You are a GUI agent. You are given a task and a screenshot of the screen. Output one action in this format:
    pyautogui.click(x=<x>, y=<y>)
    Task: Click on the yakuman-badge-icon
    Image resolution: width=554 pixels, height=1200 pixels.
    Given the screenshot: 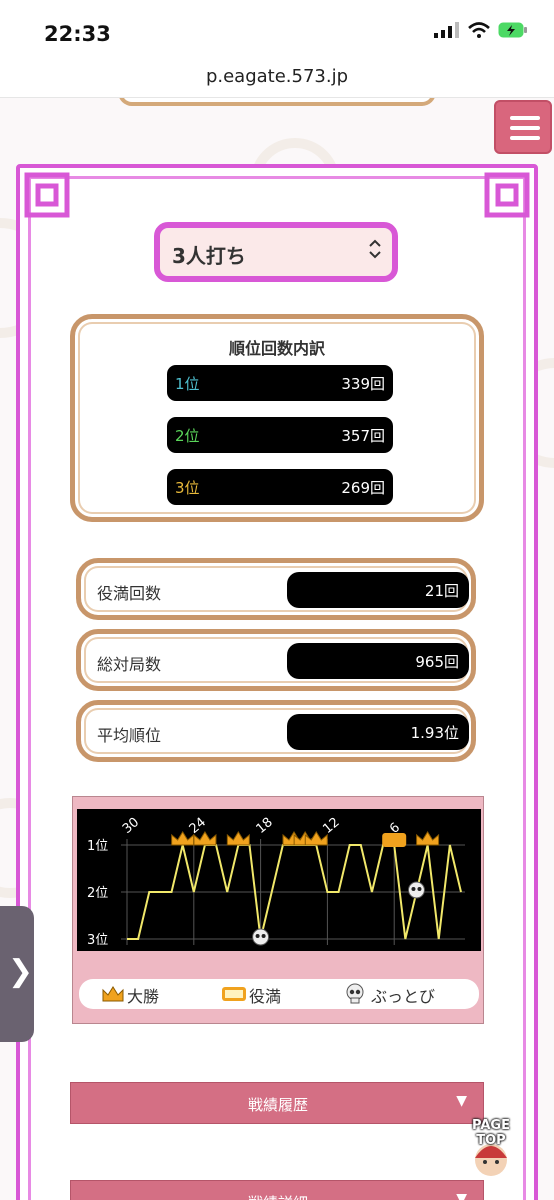 What is the action you would take?
    pyautogui.click(x=234, y=994)
    